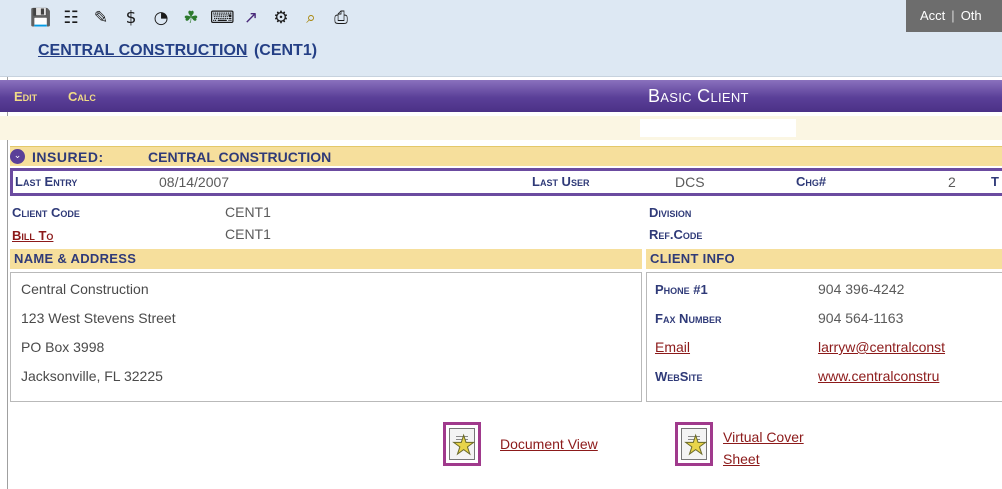  I want to click on edit-notes-icon: ✎, so click(101, 18).